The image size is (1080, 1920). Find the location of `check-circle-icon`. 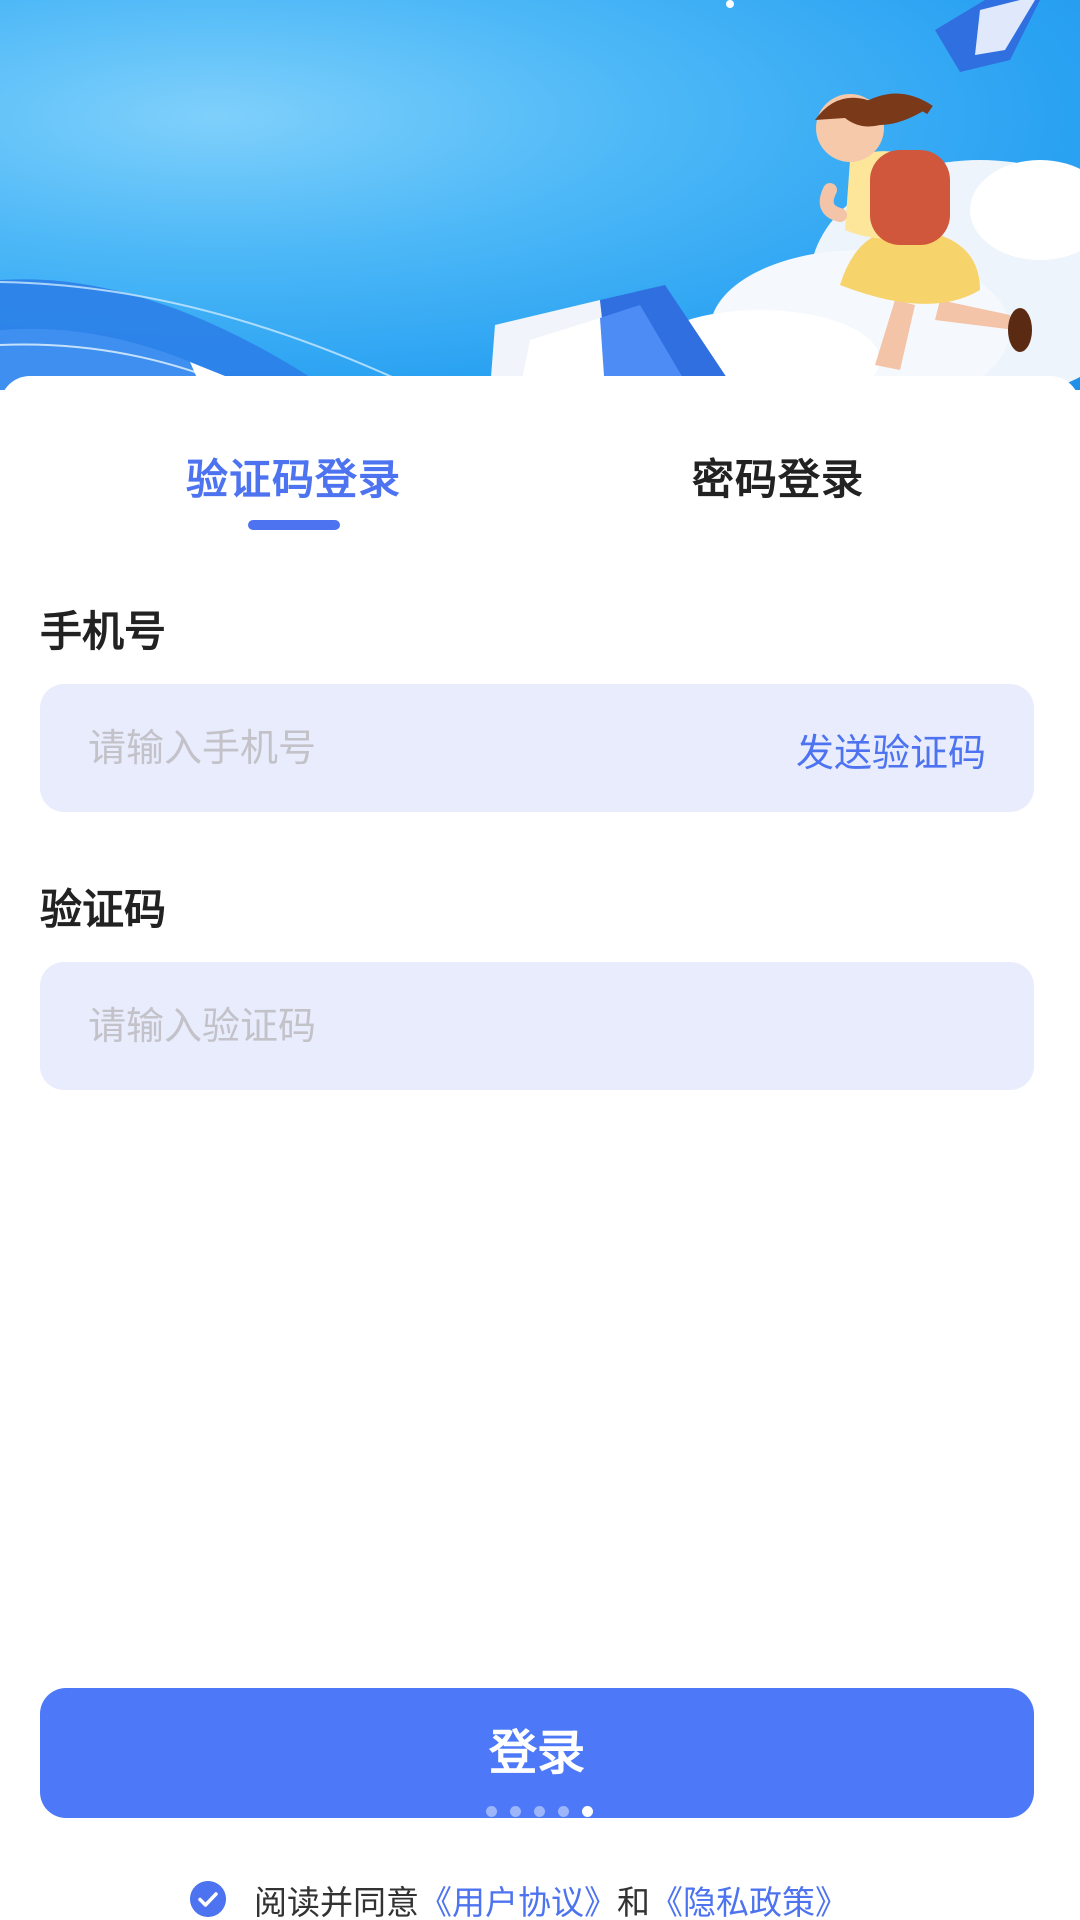

check-circle-icon is located at coordinates (208, 1899).